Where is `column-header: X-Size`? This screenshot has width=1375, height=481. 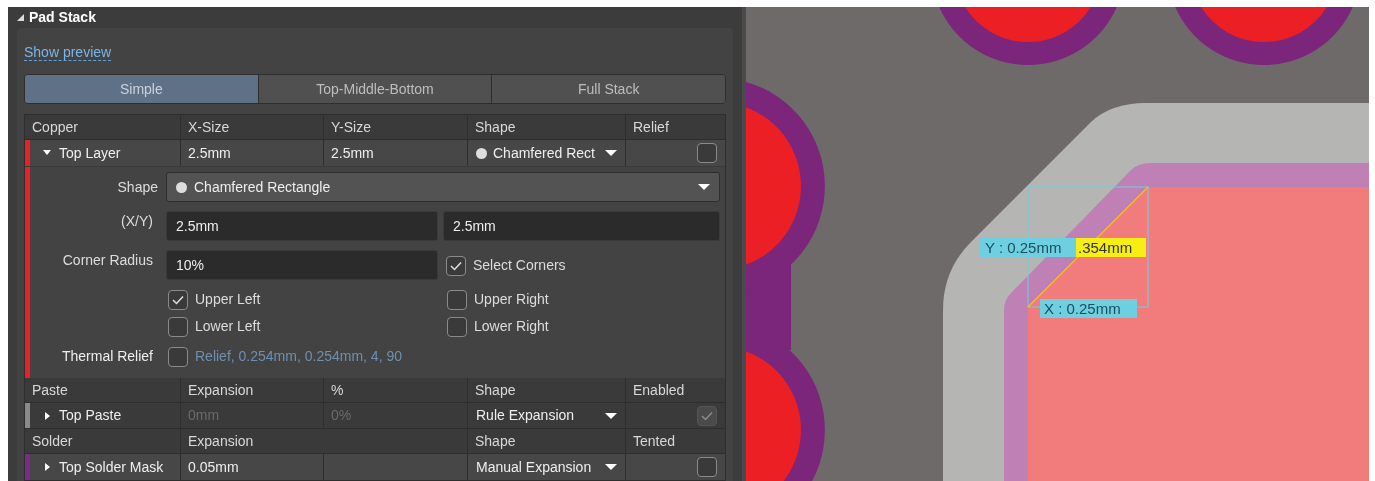
column-header: X-Size is located at coordinates (209, 127).